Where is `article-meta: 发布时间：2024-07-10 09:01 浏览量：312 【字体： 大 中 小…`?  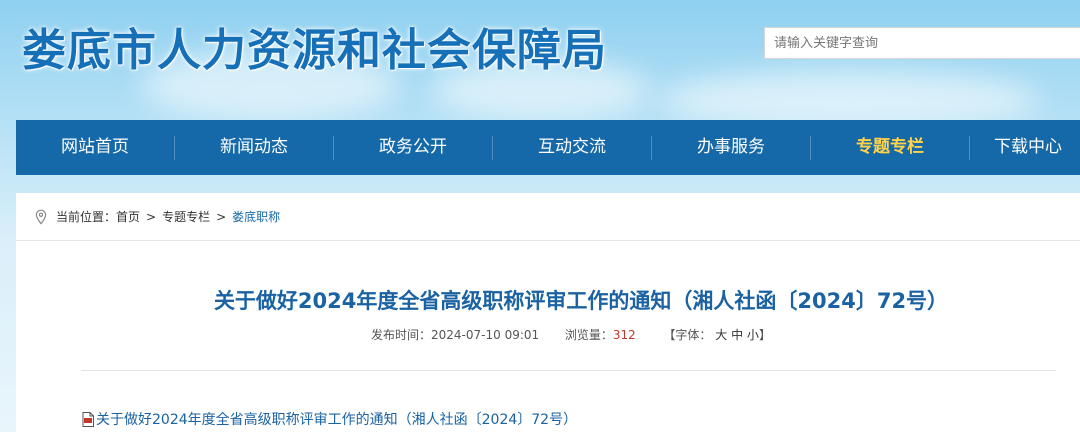
article-meta: 发布时间：2024-07-10 09:01 浏览量：312 【字体： 大 中 小… is located at coordinates (571, 334).